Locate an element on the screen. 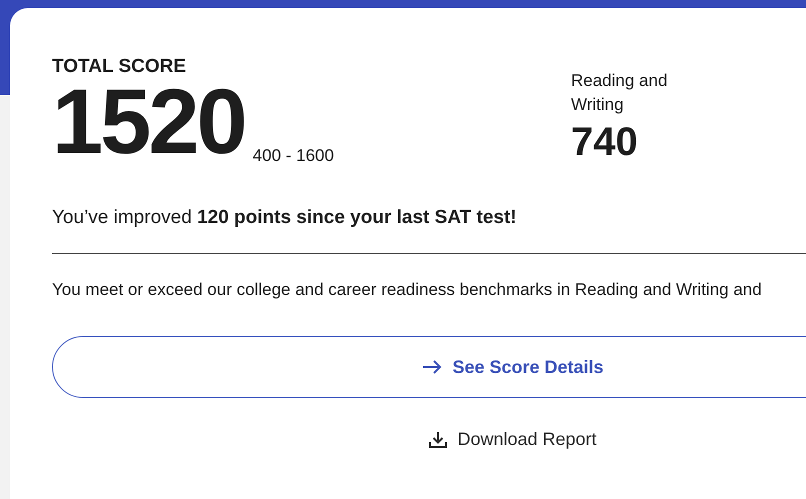 This screenshot has width=806, height=499. total-score: 1520 is located at coordinates (148, 122).